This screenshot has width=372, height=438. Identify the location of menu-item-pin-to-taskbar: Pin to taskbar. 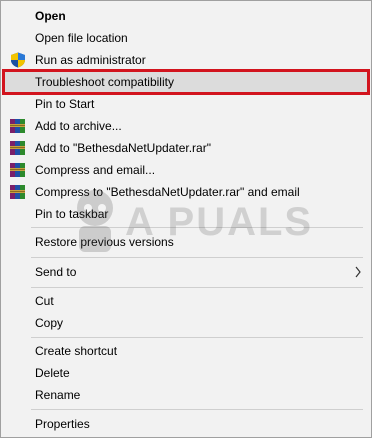
(186, 214).